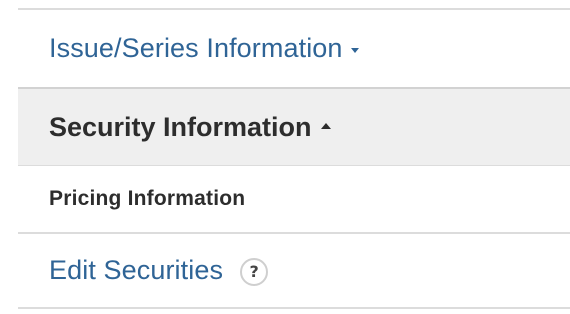 This screenshot has height=314, width=570. Describe the element at coordinates (136, 270) in the screenshot. I see `nav-item-label: Edit Securities` at that location.